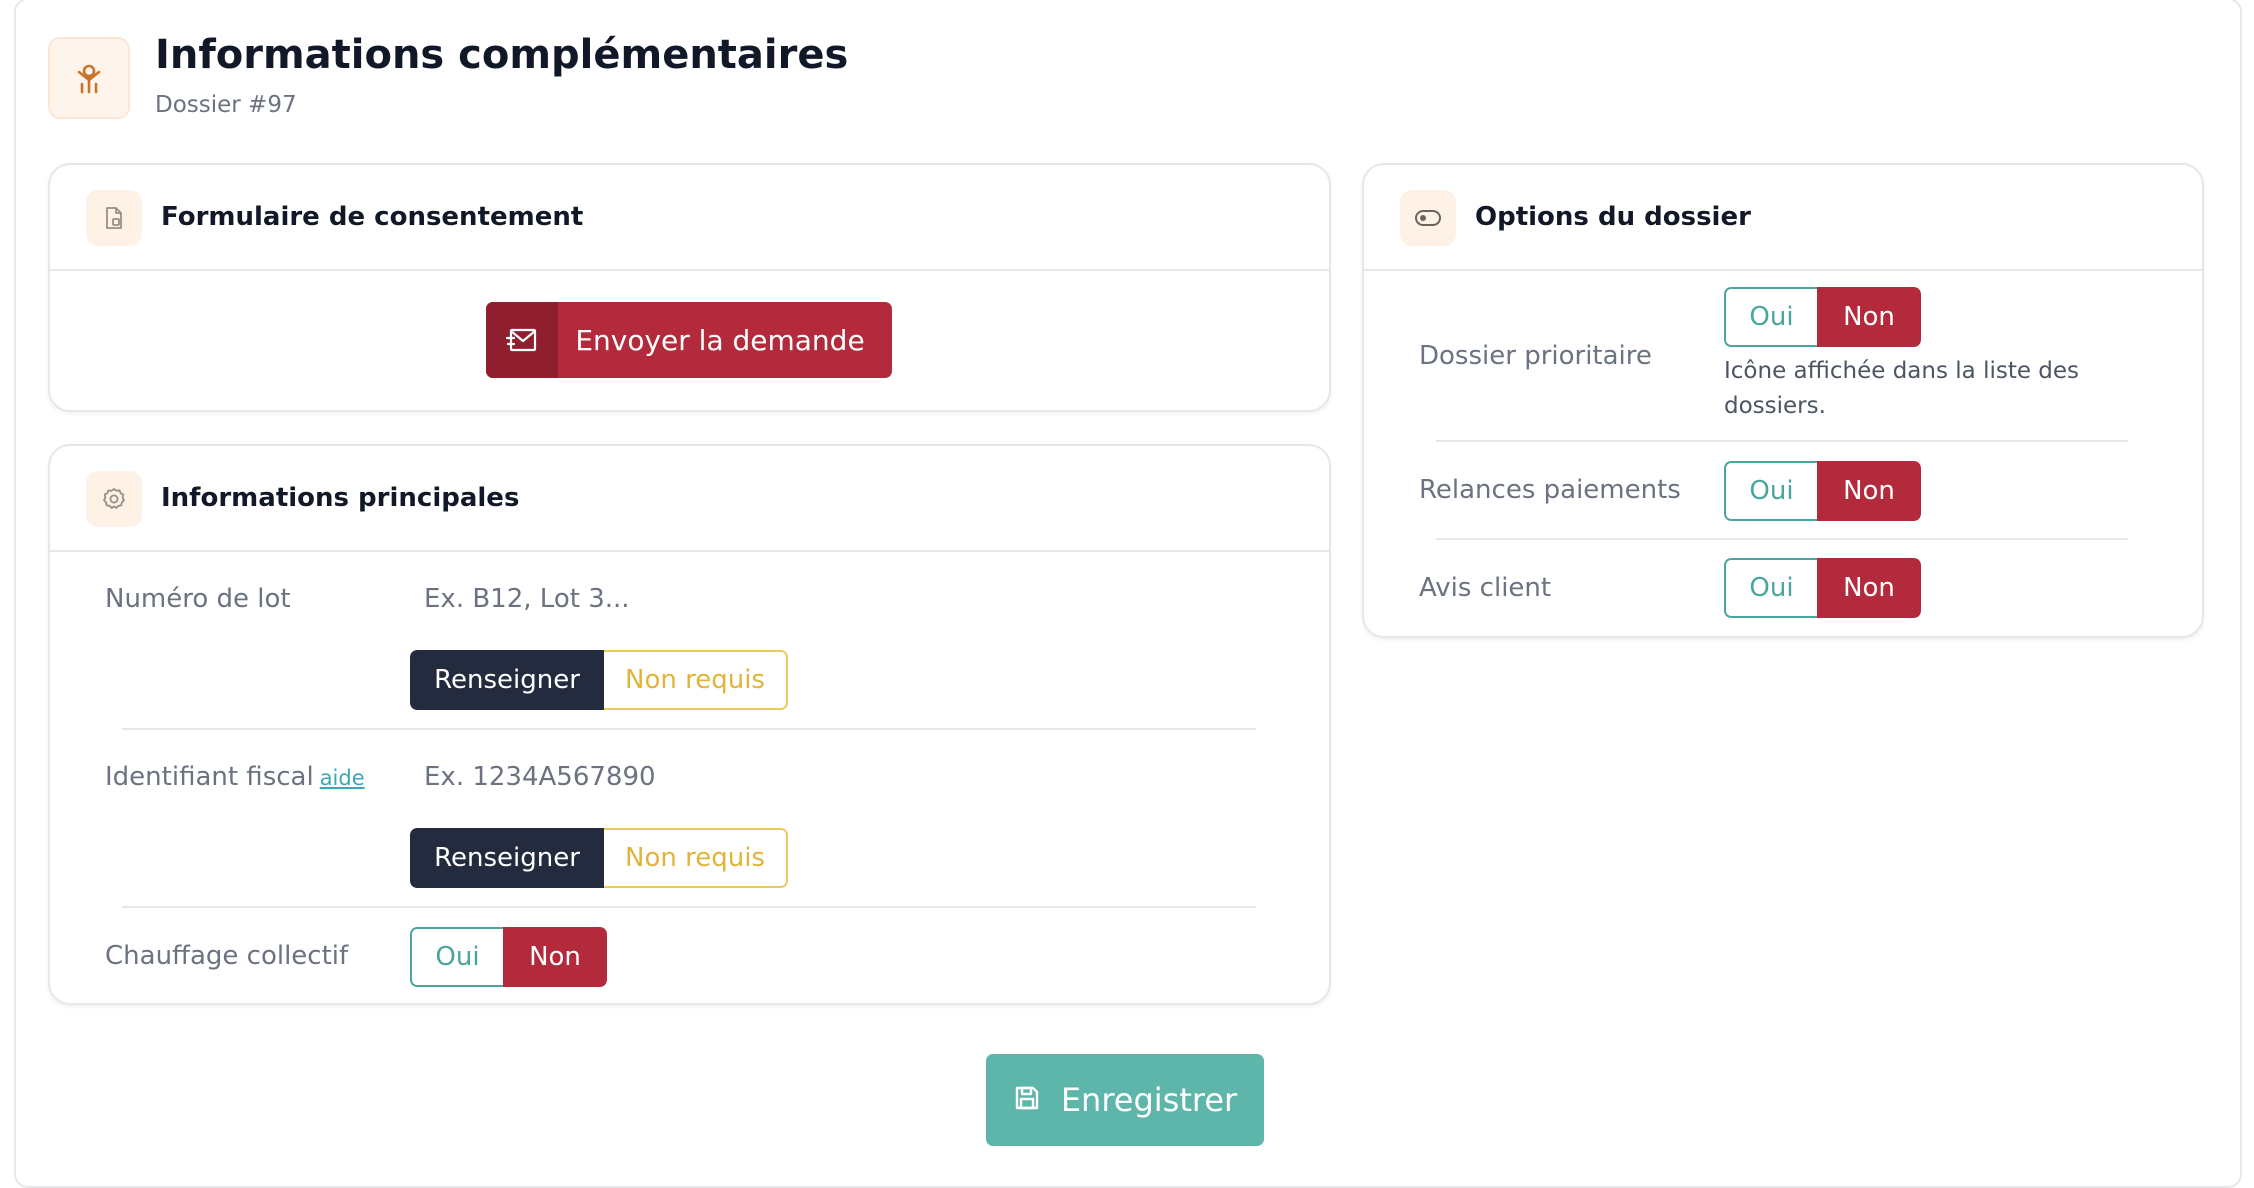 This screenshot has height=1188, width=2254. What do you see at coordinates (209, 777) in the screenshot?
I see `fiscal-id-label: Identifiant fiscal` at bounding box center [209, 777].